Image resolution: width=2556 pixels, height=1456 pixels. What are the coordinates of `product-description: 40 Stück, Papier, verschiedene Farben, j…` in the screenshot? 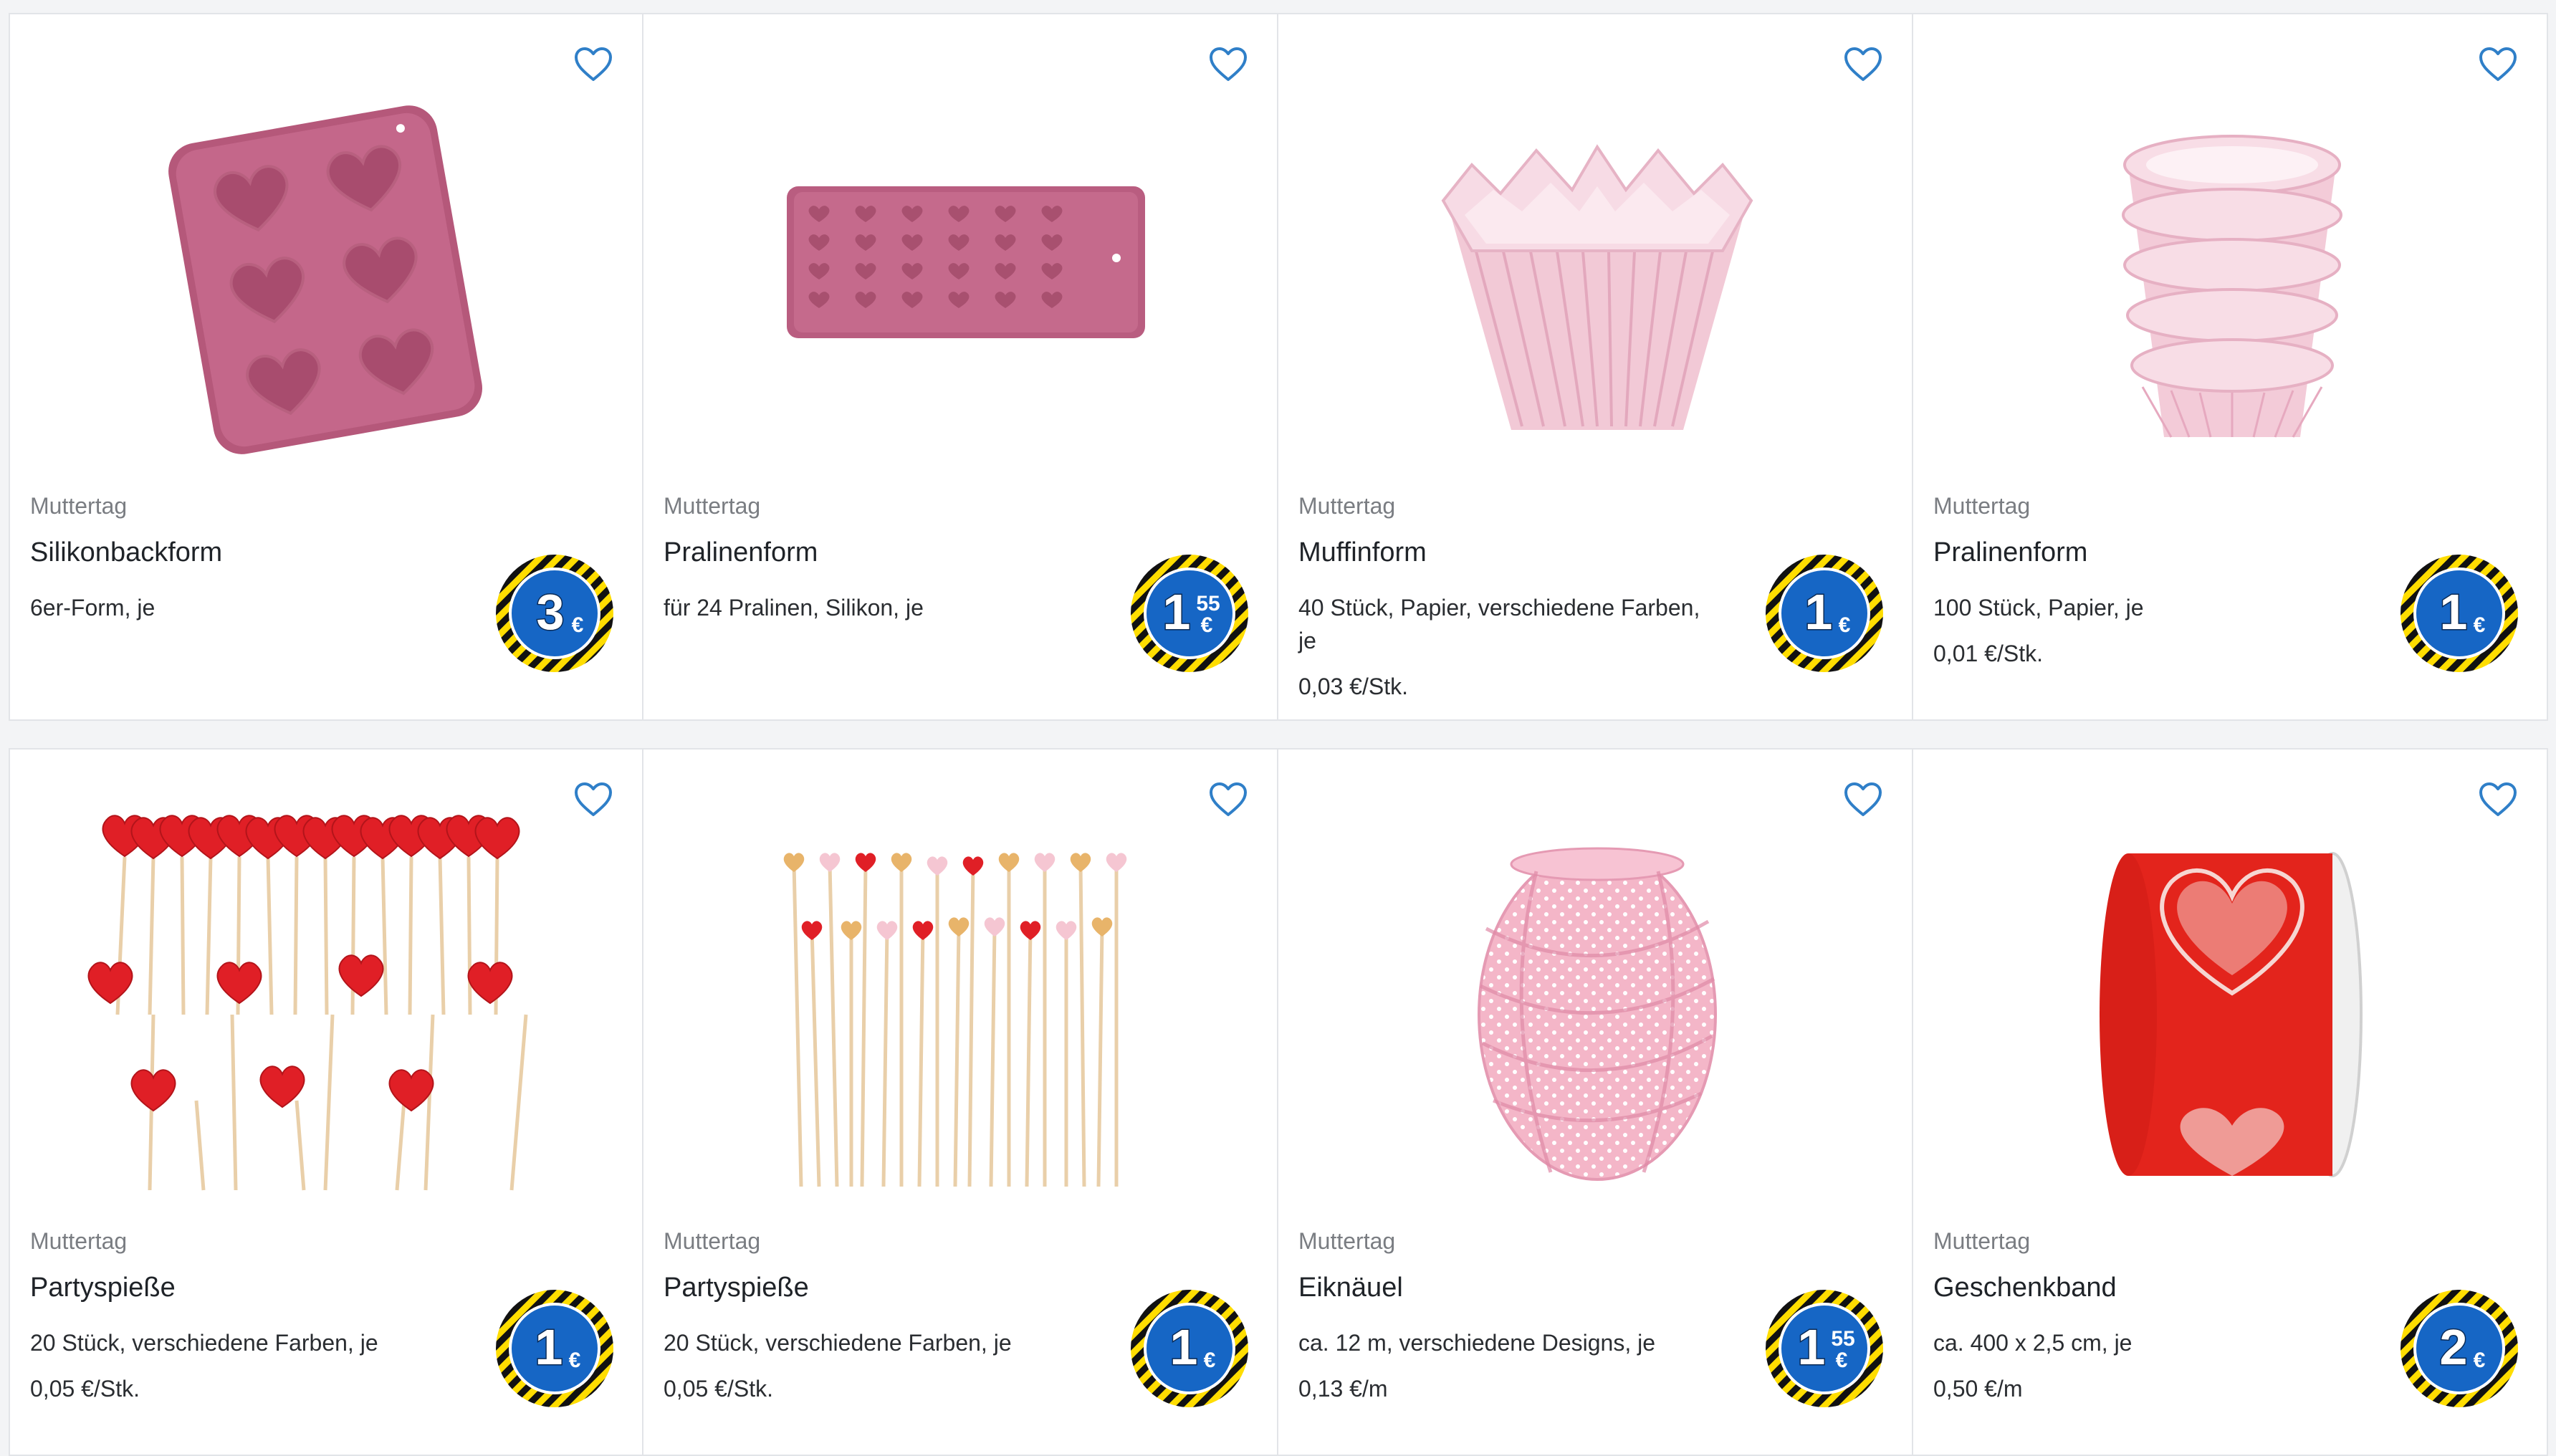 It's located at (1506, 647).